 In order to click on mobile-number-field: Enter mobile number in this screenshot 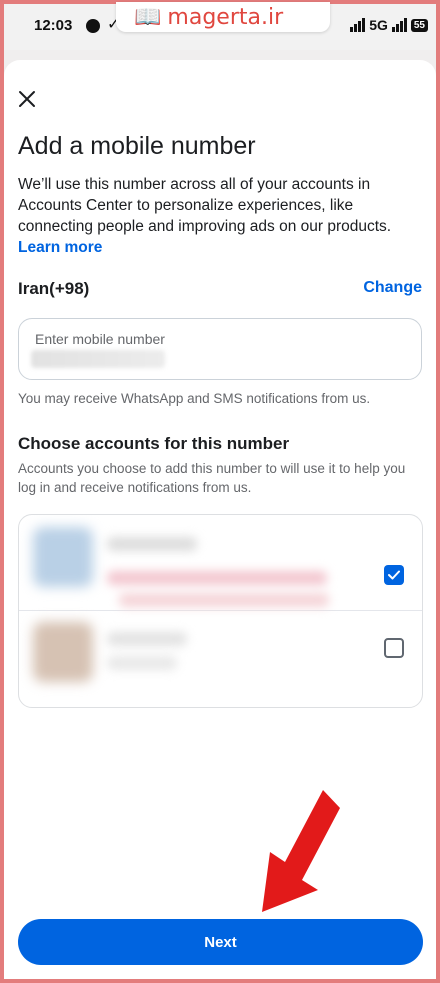, I will do `click(220, 349)`.